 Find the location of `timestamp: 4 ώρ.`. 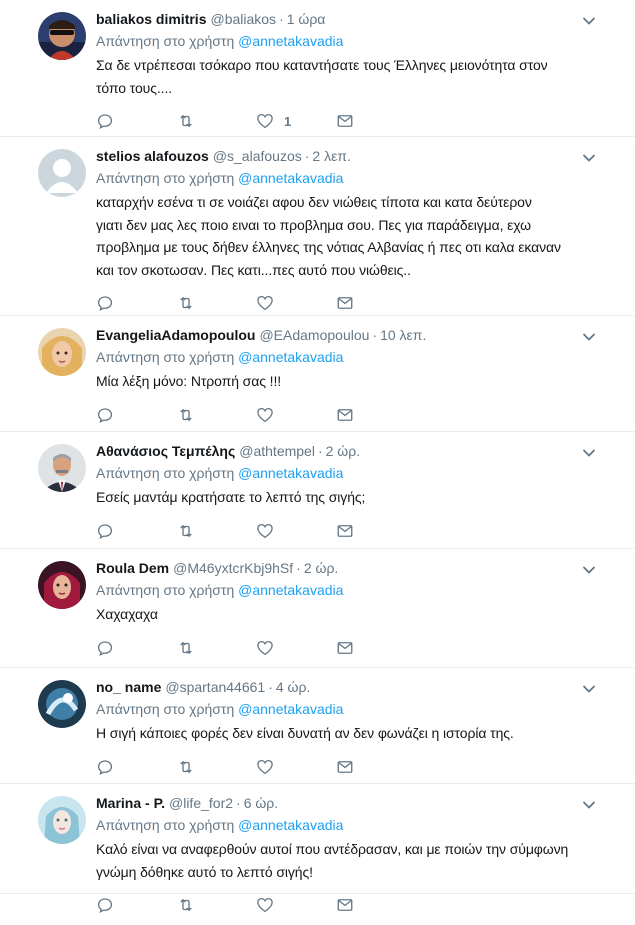

timestamp: 4 ώρ. is located at coordinates (293, 687).